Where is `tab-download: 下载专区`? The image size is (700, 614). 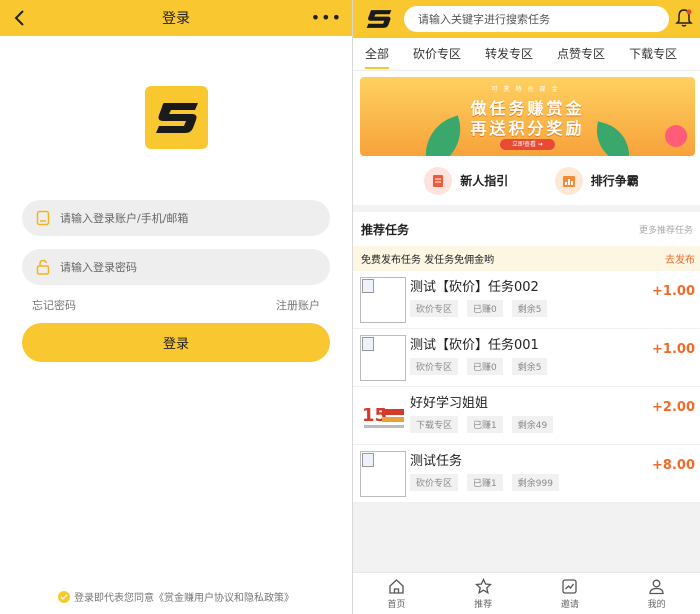 tab-download: 下载专区 is located at coordinates (653, 54).